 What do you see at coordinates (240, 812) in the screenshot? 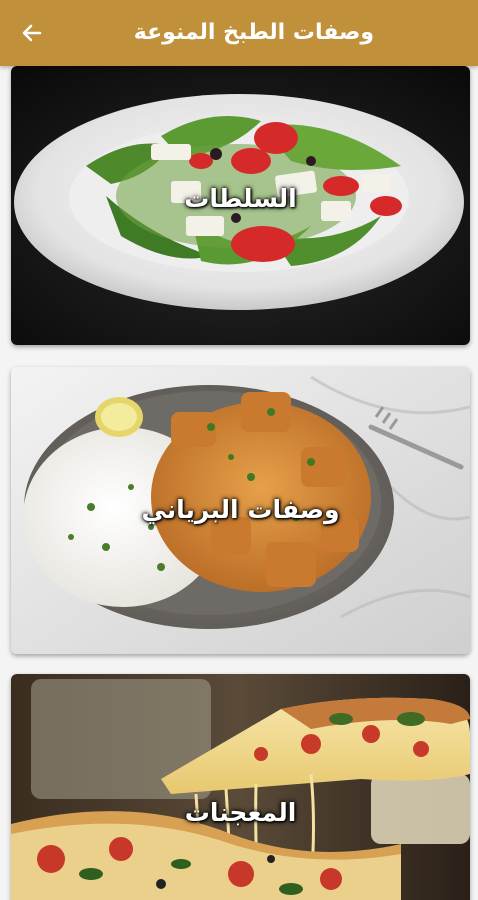
I see `category-label: المعجنات` at bounding box center [240, 812].